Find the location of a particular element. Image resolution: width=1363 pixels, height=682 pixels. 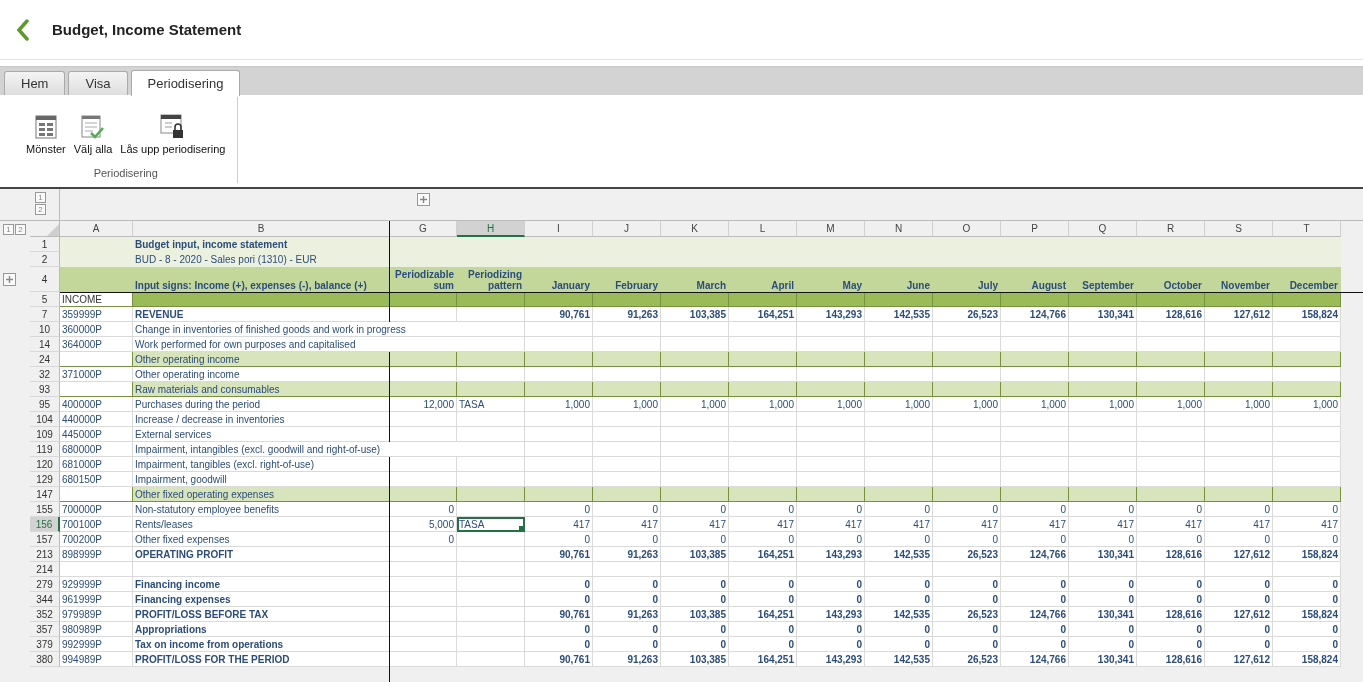

column-header: N is located at coordinates (899, 229).